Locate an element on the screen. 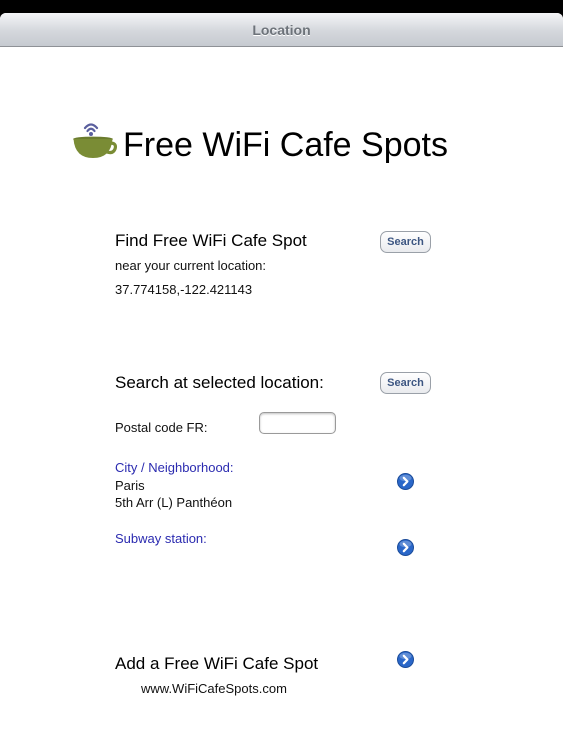 The height and width of the screenshot is (750, 563). nav-title: Location is located at coordinates (281, 30).